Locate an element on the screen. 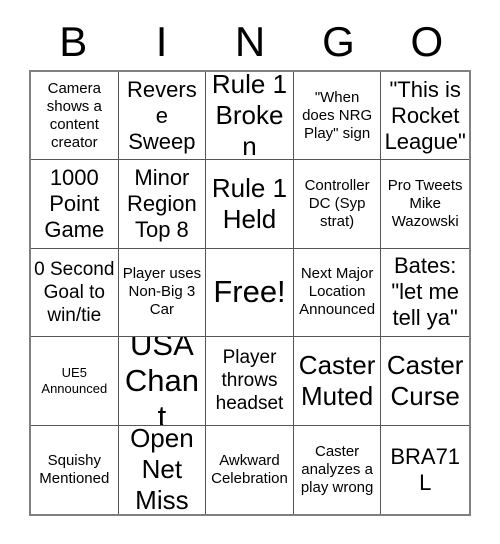 This screenshot has width=500, height=544. bingo-cell-n2: Rule 1 Held is located at coordinates (250, 204).